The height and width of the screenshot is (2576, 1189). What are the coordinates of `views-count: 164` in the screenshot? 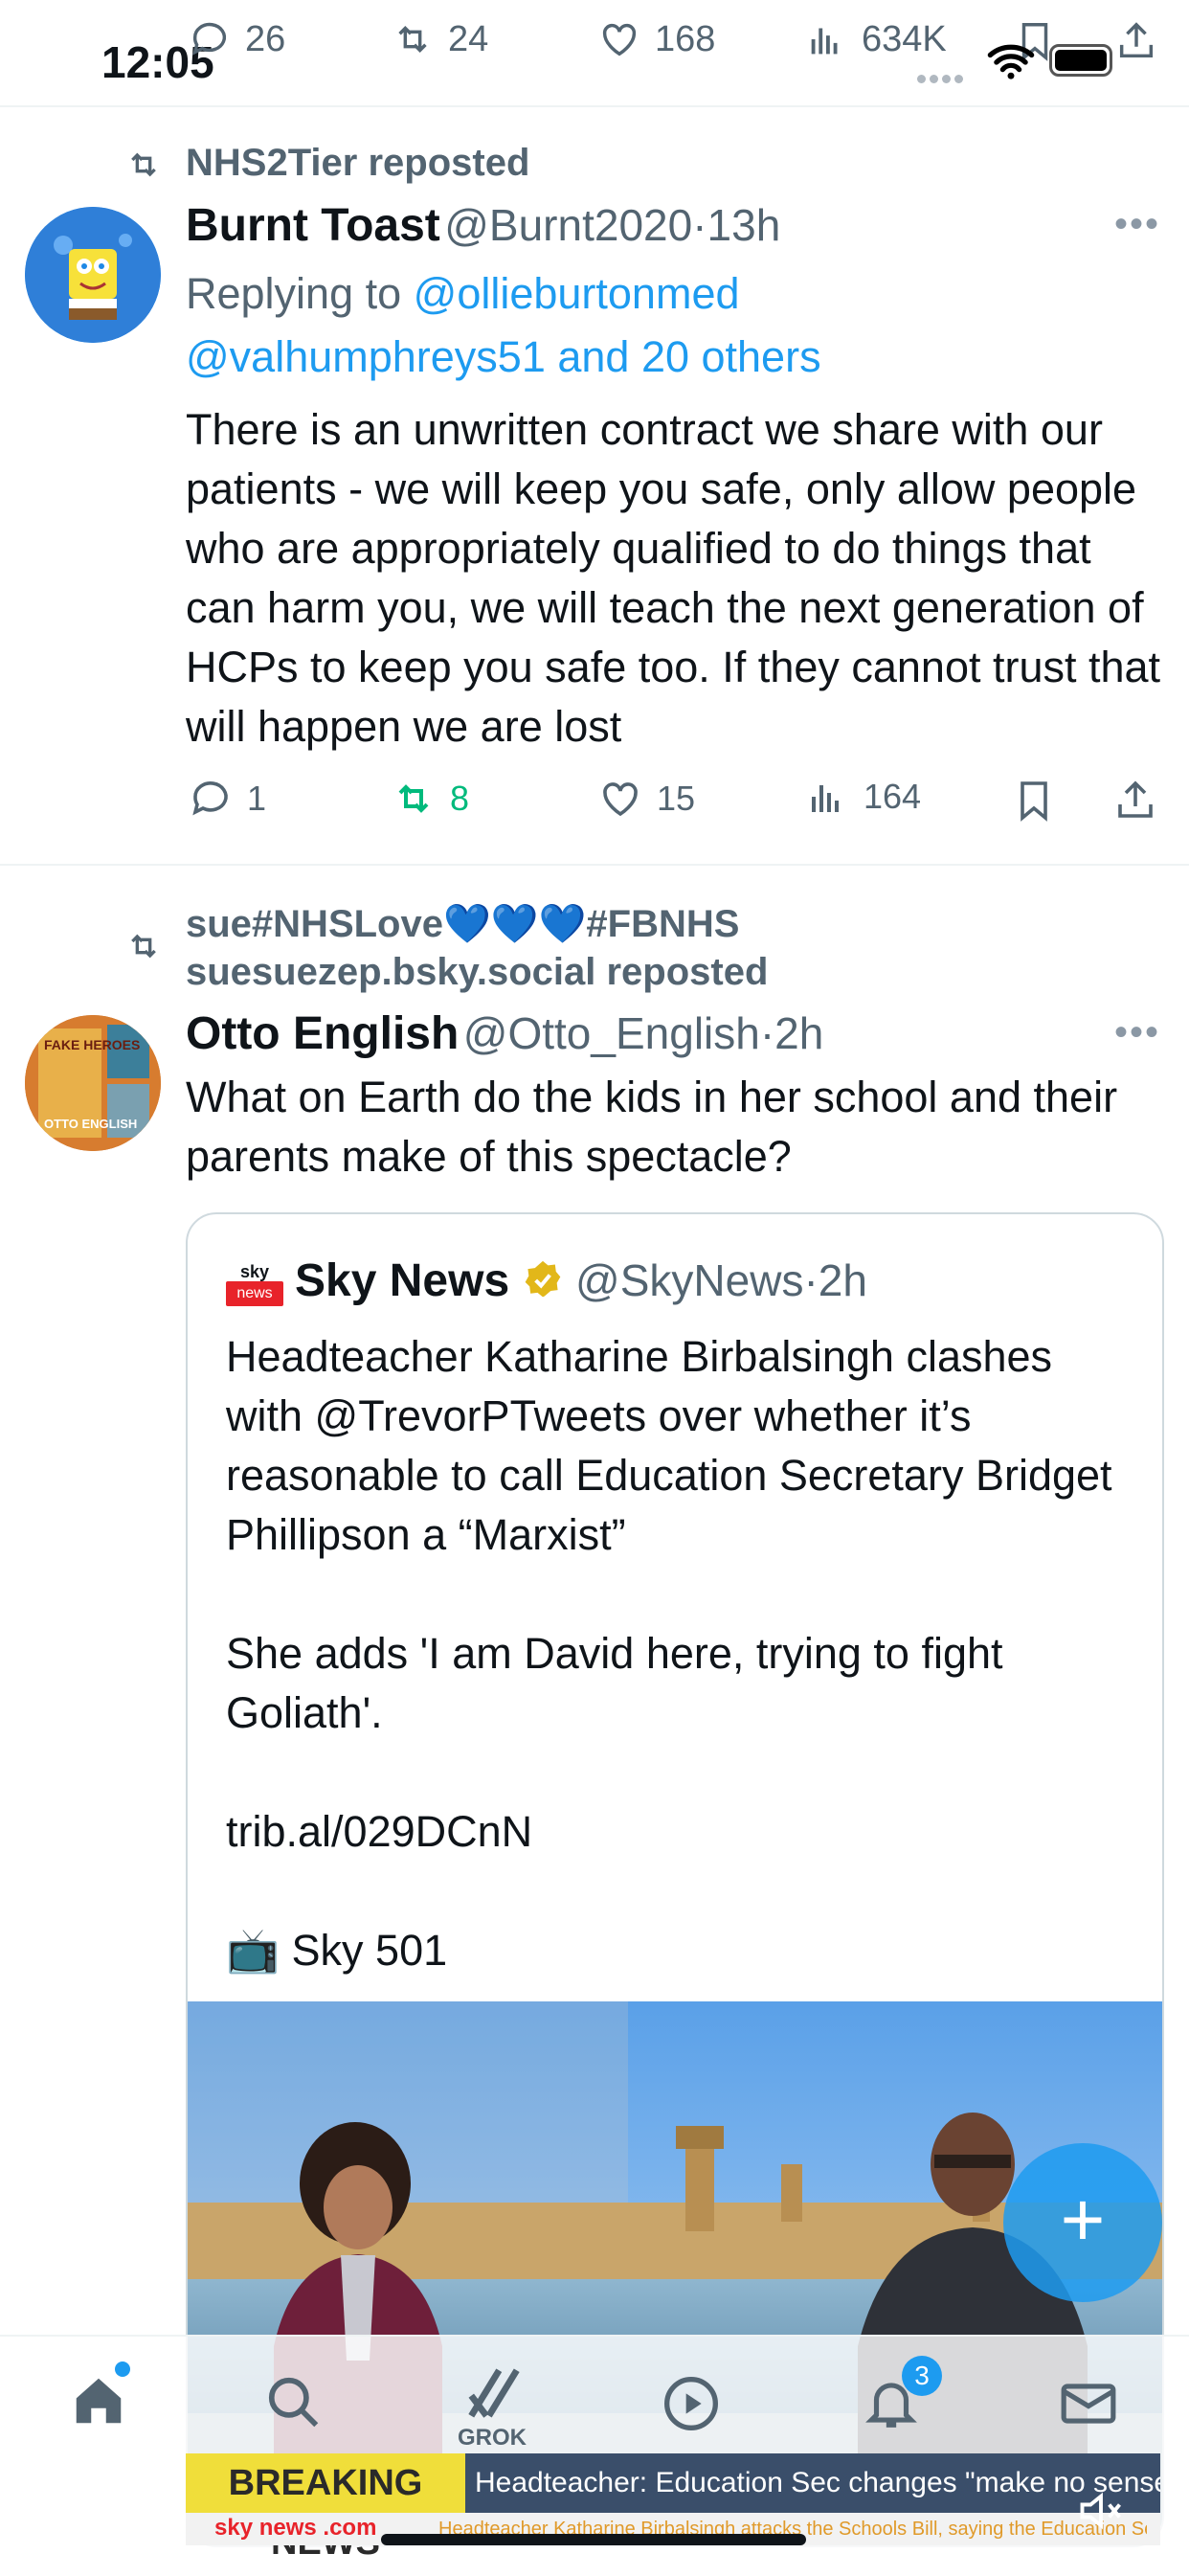 It's located at (893, 796).